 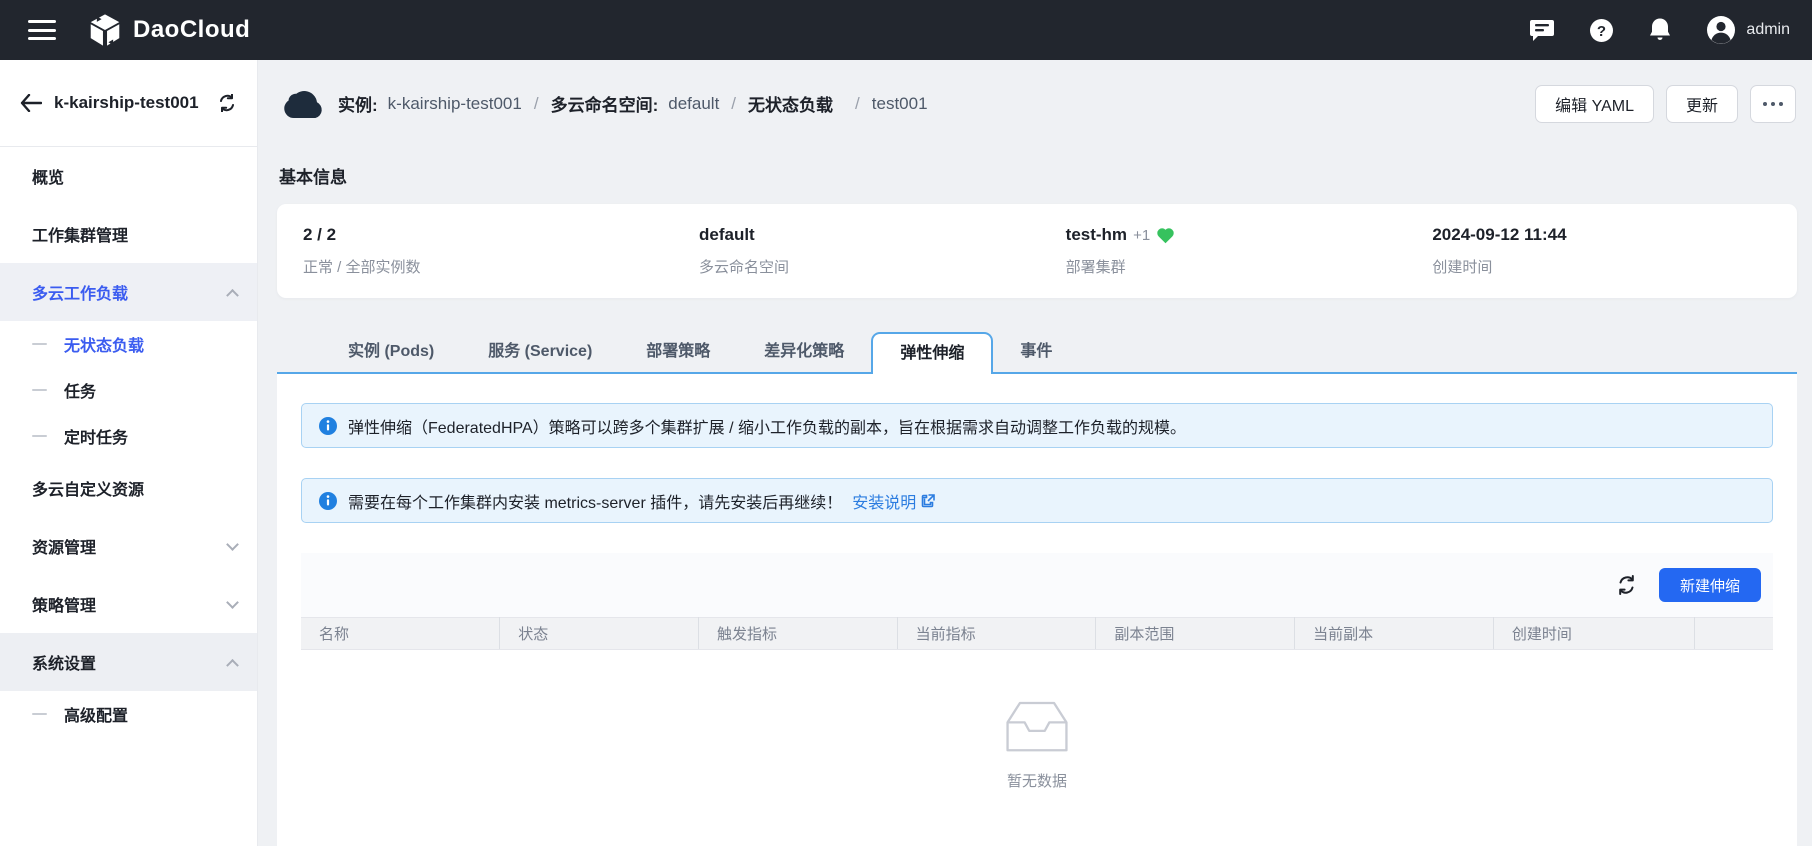 What do you see at coordinates (313, 177) in the screenshot?
I see `basic-info-title: 基本信息` at bounding box center [313, 177].